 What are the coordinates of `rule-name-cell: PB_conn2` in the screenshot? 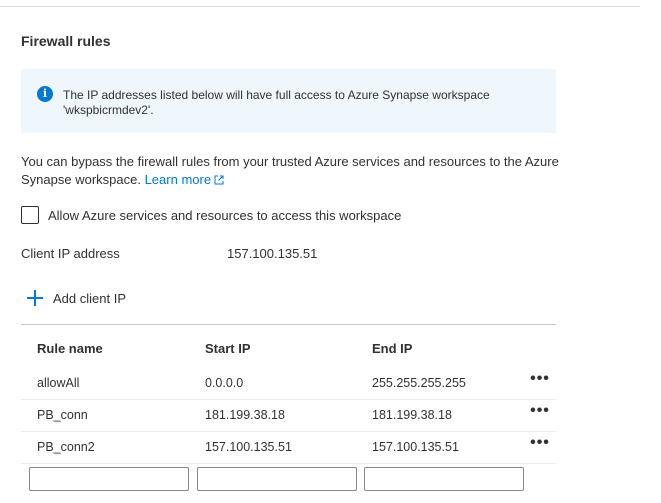 It's located at (66, 447).